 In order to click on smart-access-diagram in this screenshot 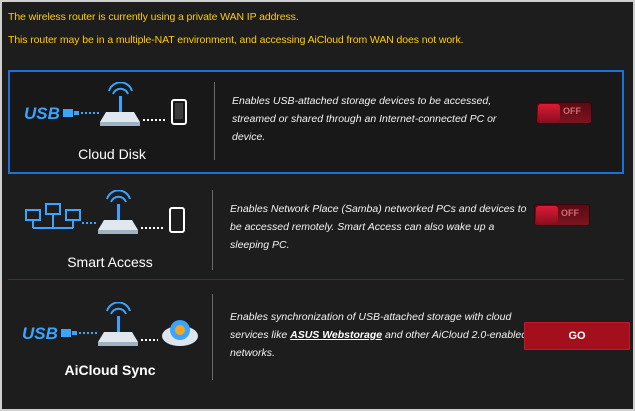, I will do `click(113, 213)`.